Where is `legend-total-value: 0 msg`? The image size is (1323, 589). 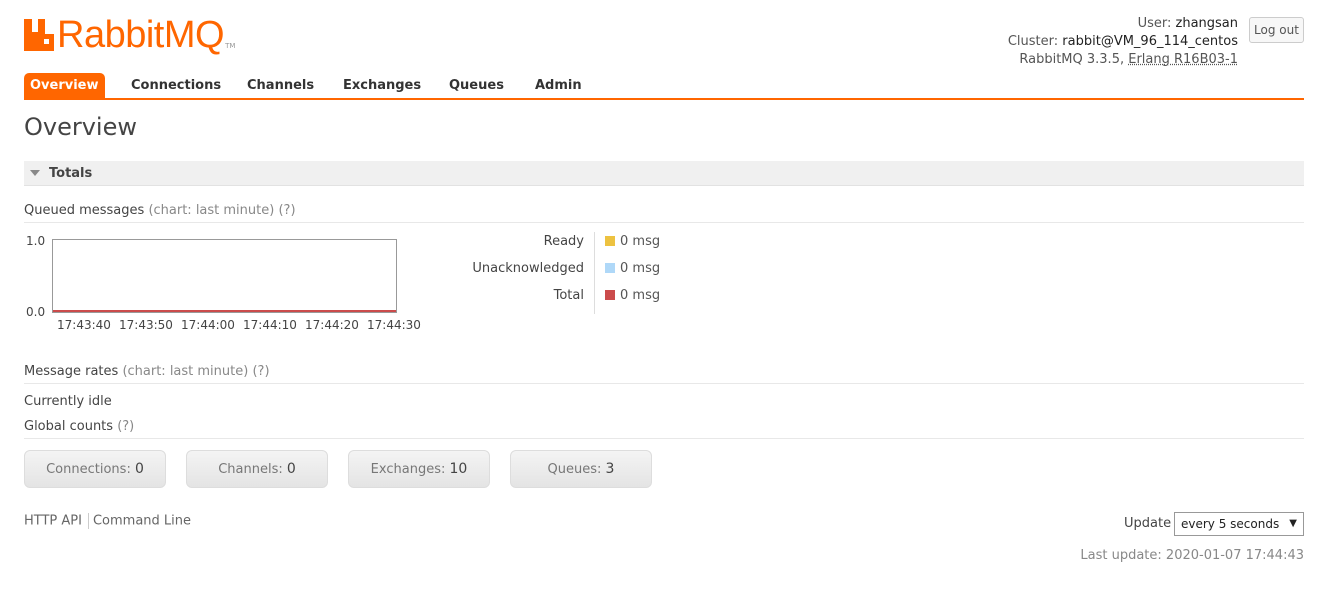
legend-total-value: 0 msg is located at coordinates (640, 295).